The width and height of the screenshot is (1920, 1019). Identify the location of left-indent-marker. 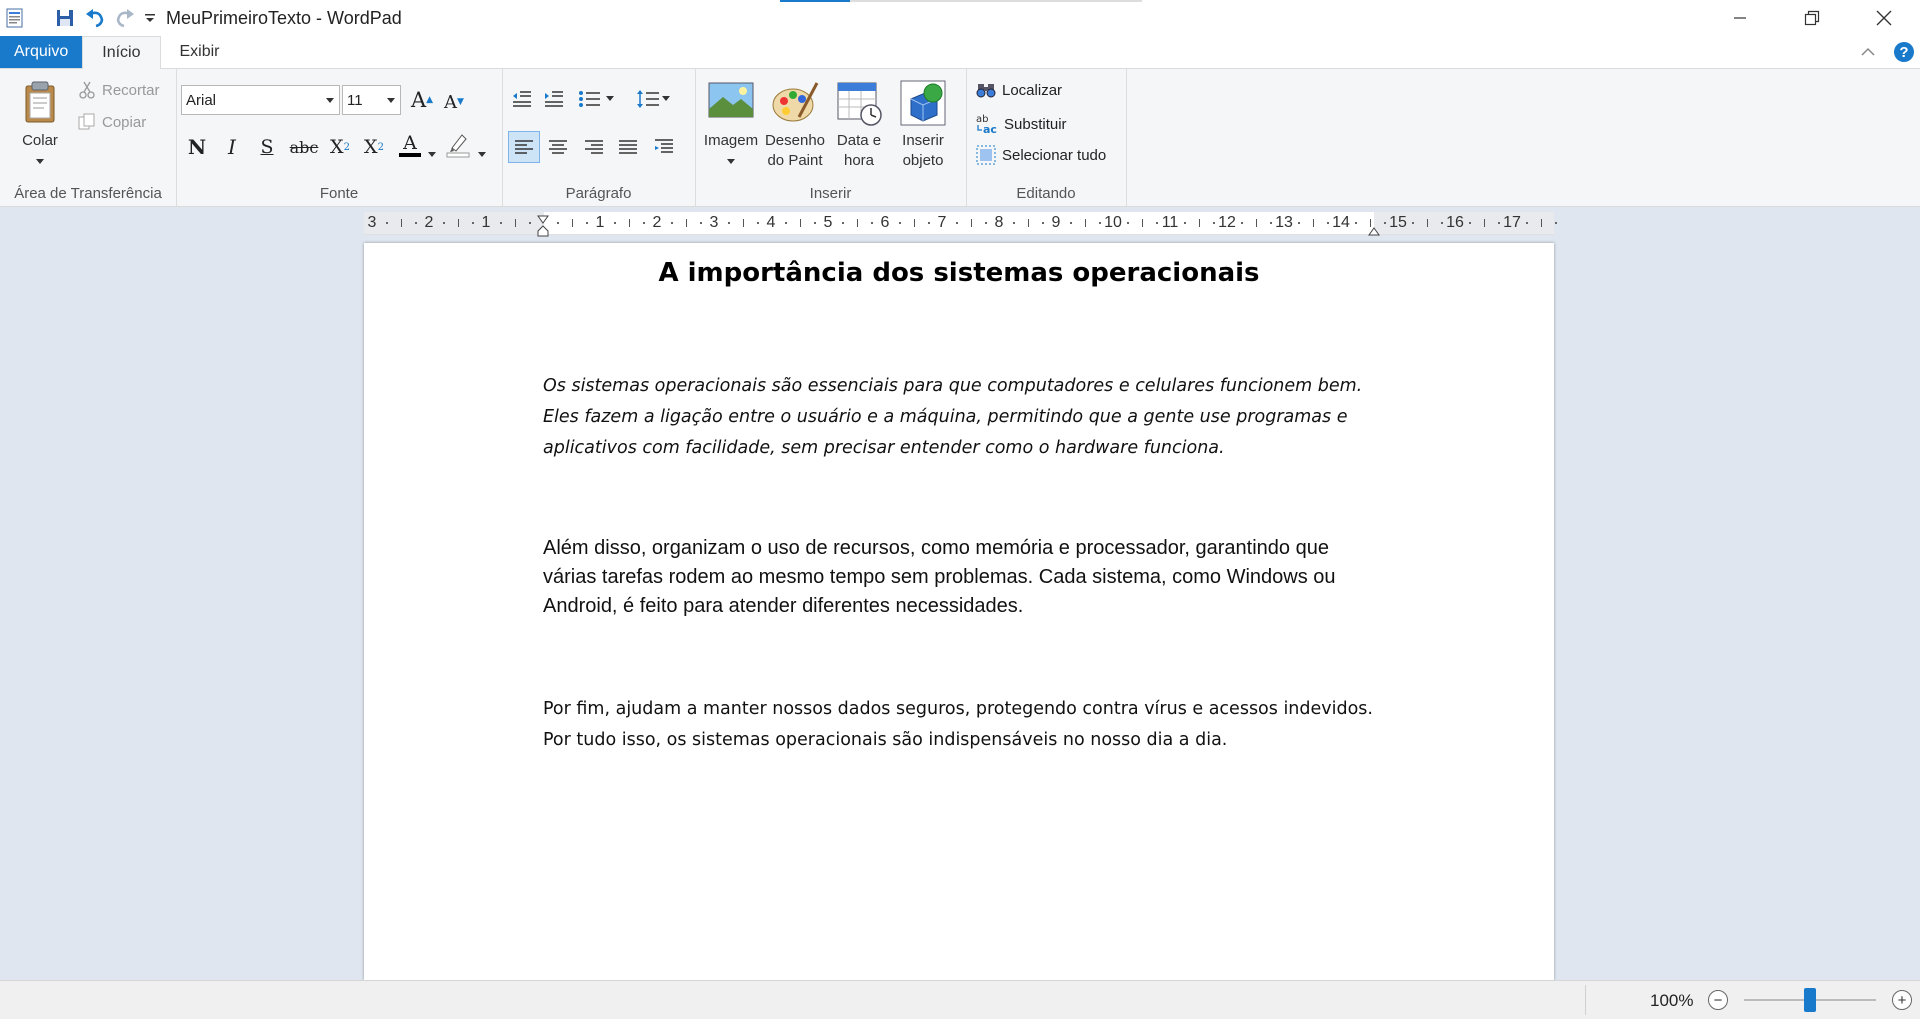
(543, 232).